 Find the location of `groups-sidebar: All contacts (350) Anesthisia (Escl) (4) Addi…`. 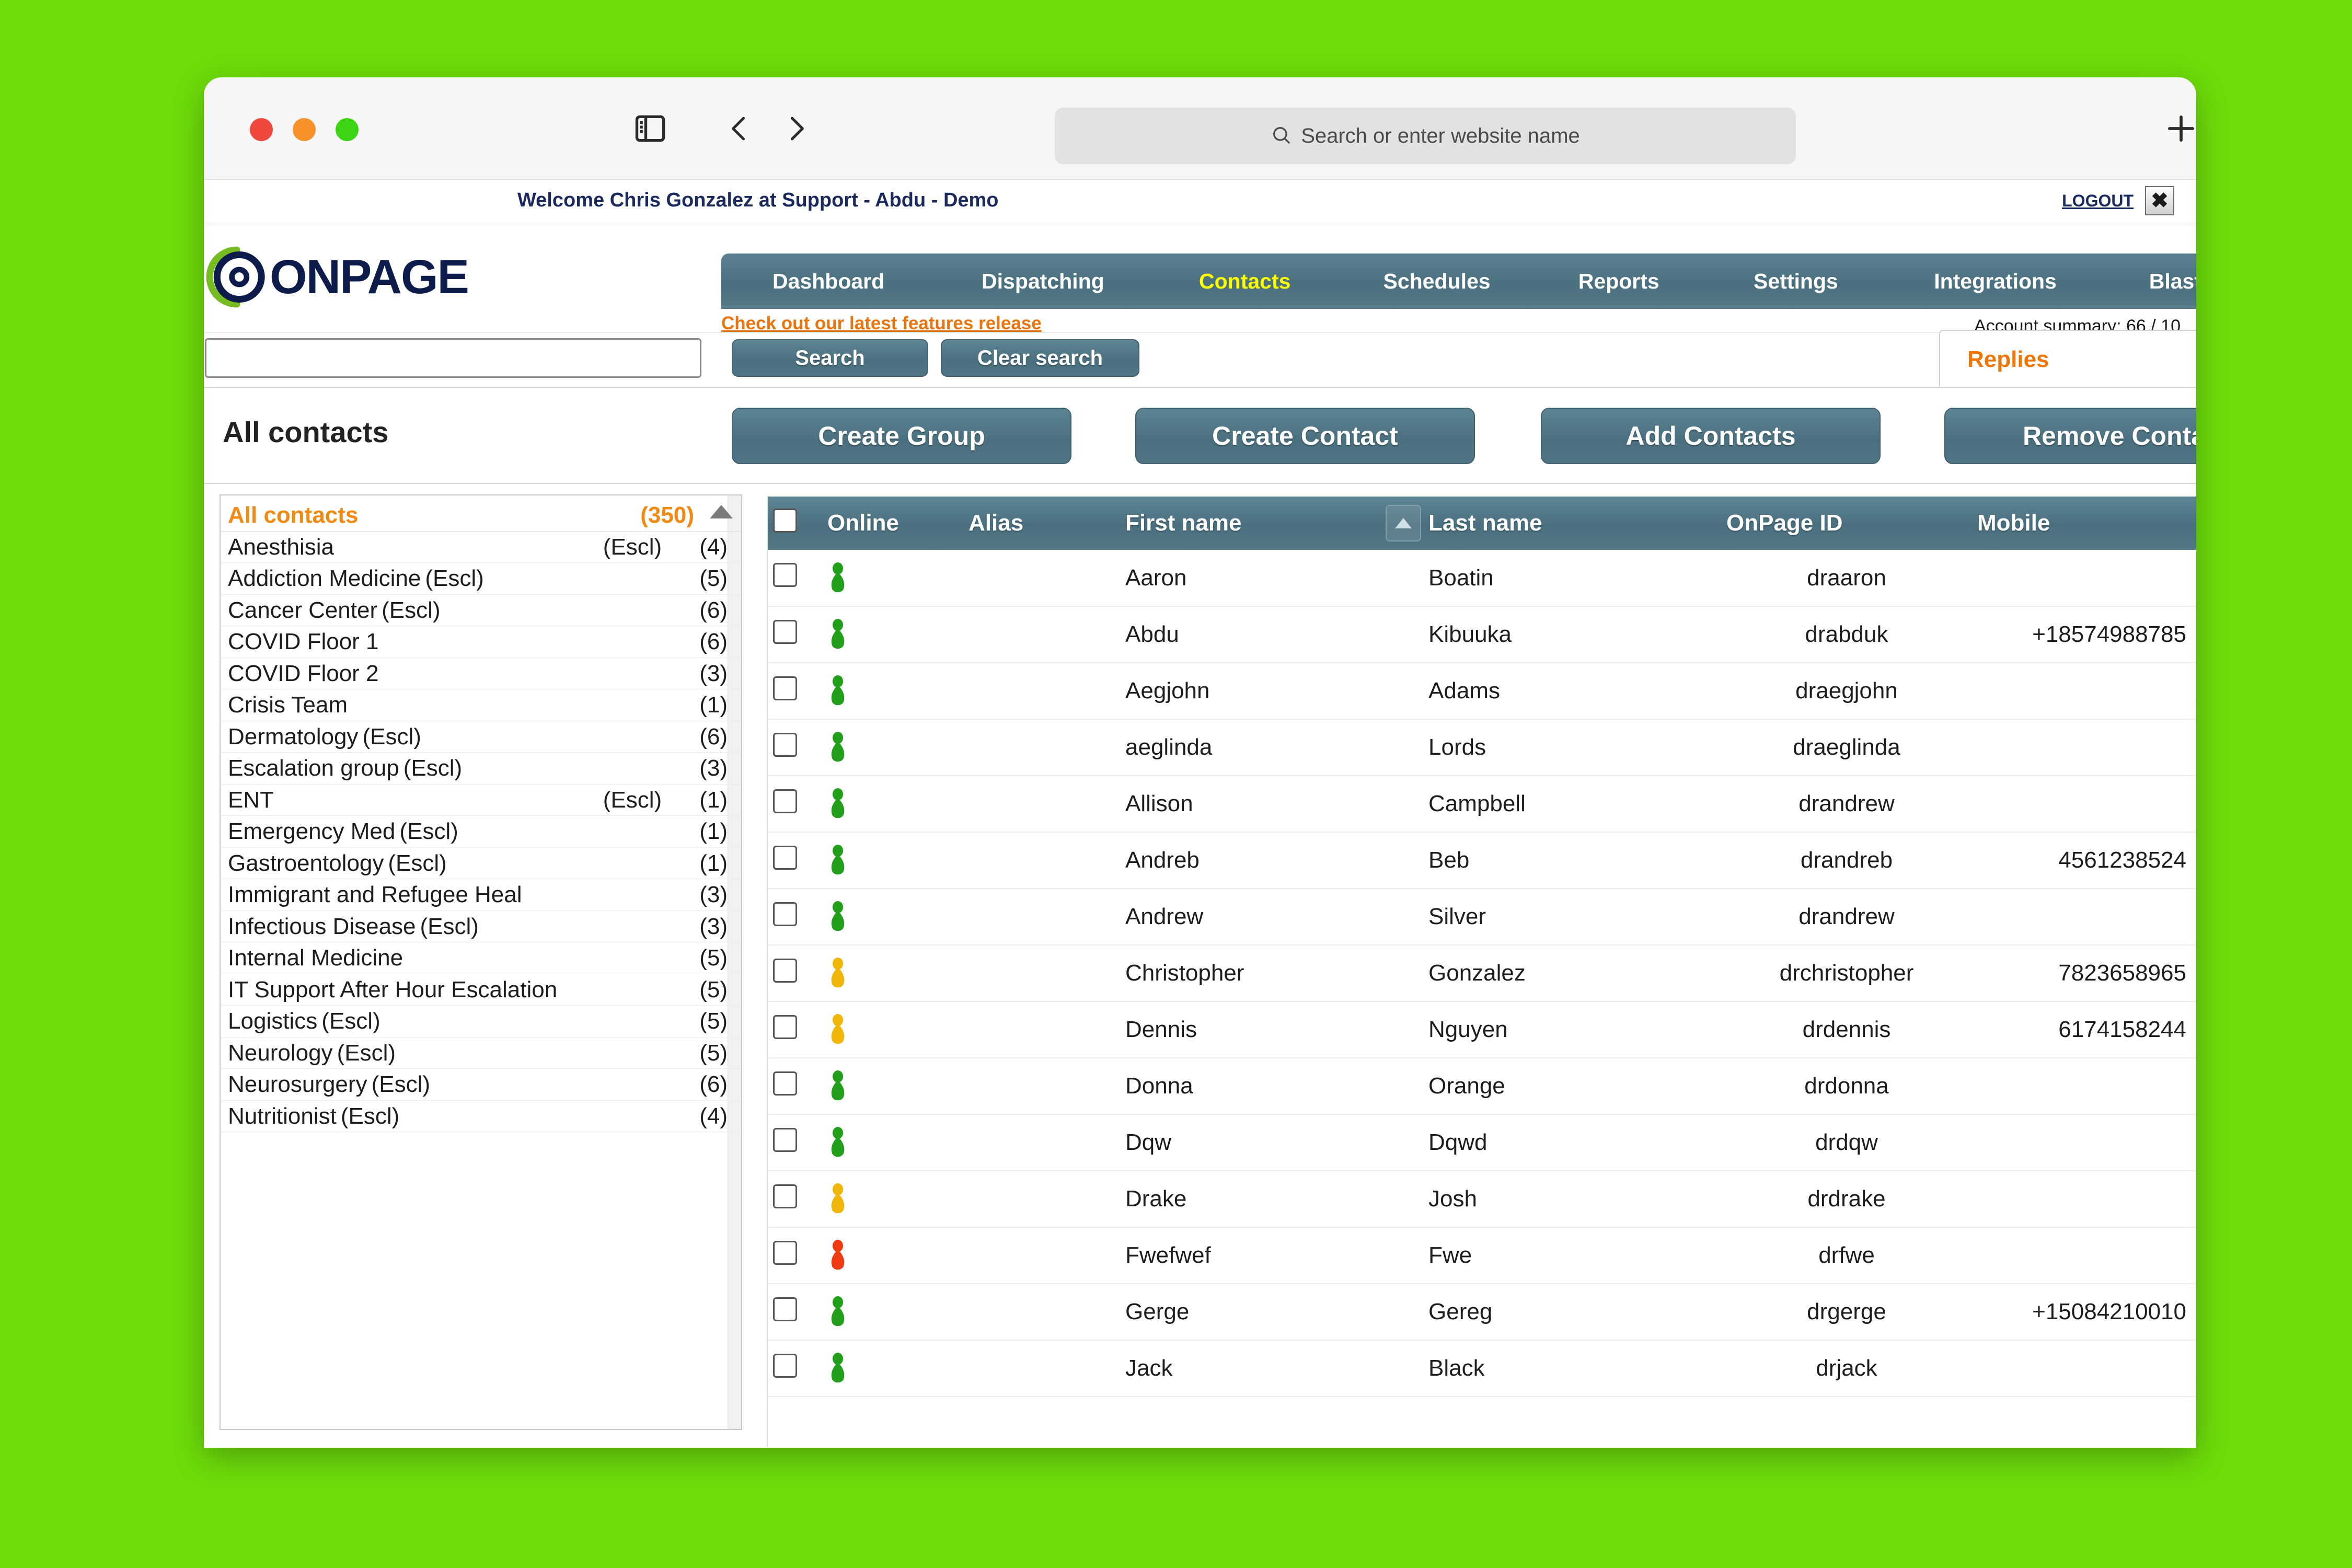

groups-sidebar: All contacts (350) Anesthisia (Escl) (4) Addi… is located at coordinates (481, 962).